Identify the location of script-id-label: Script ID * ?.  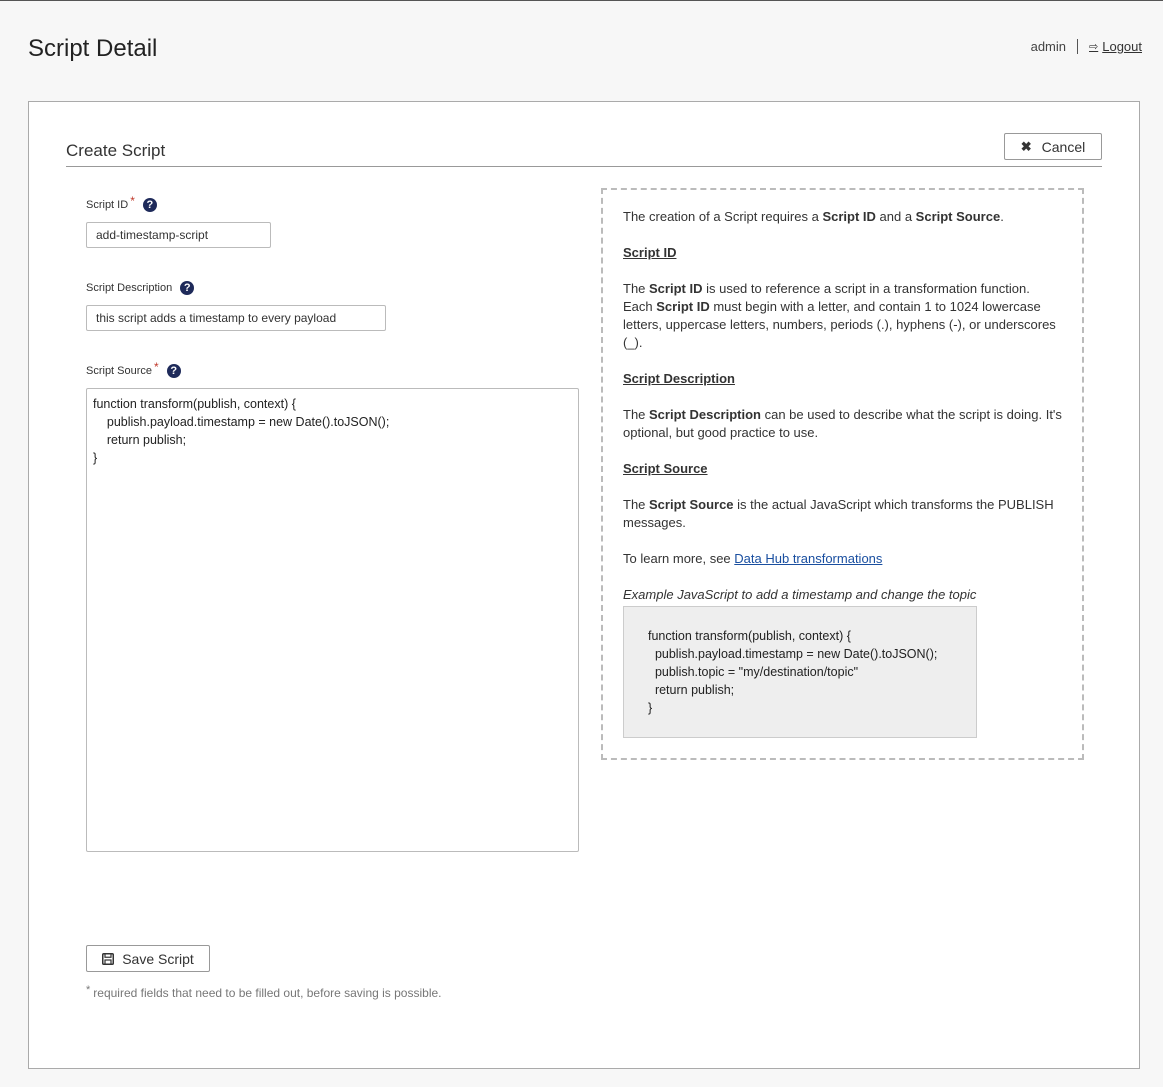
(121, 203).